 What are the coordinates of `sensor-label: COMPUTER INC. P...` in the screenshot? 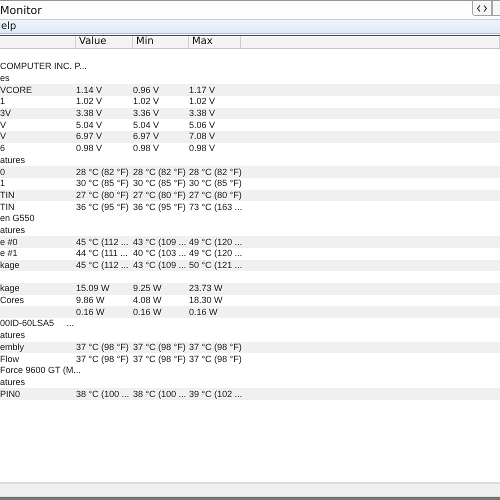 It's located at (43, 66).